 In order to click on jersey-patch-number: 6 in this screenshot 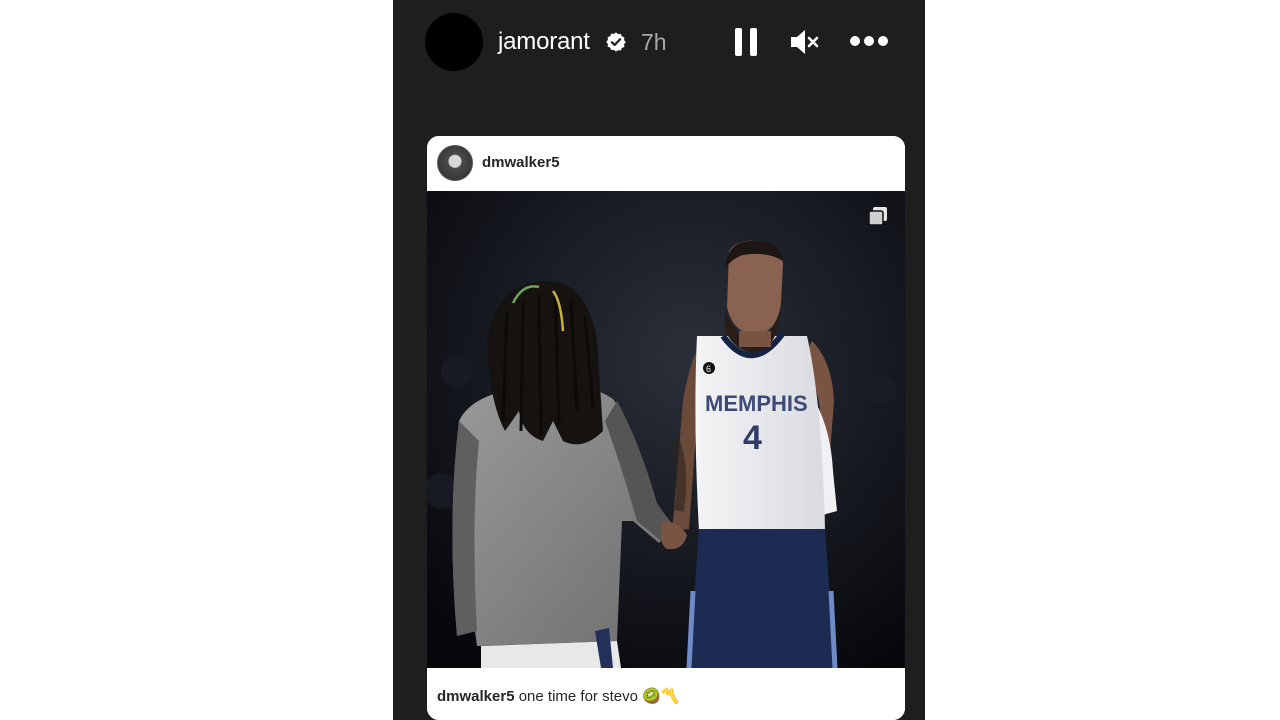, I will do `click(708, 369)`.